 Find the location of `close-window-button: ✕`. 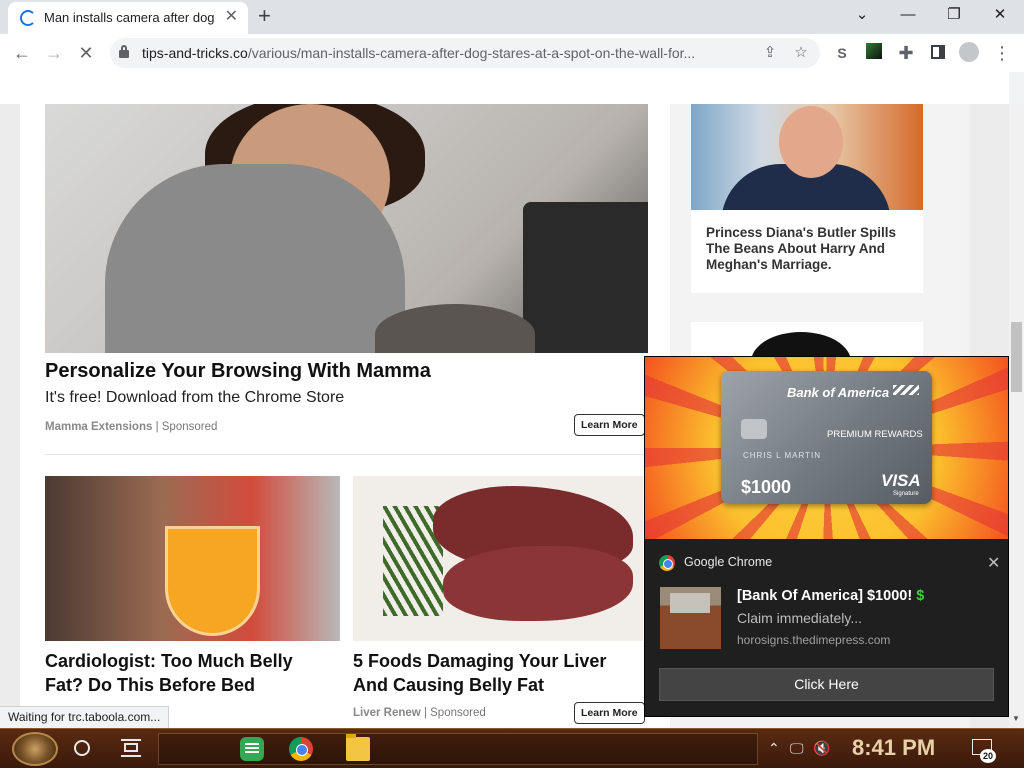

close-window-button: ✕ is located at coordinates (1000, 15).